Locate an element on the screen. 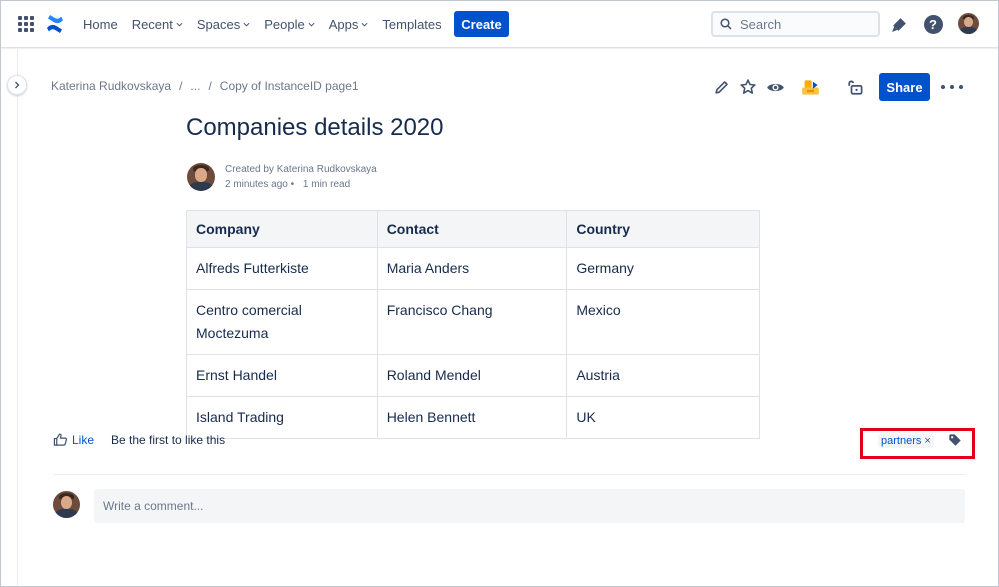 The width and height of the screenshot is (999, 587). table-cell: Centro comercial Moctezuma is located at coordinates (282, 322).